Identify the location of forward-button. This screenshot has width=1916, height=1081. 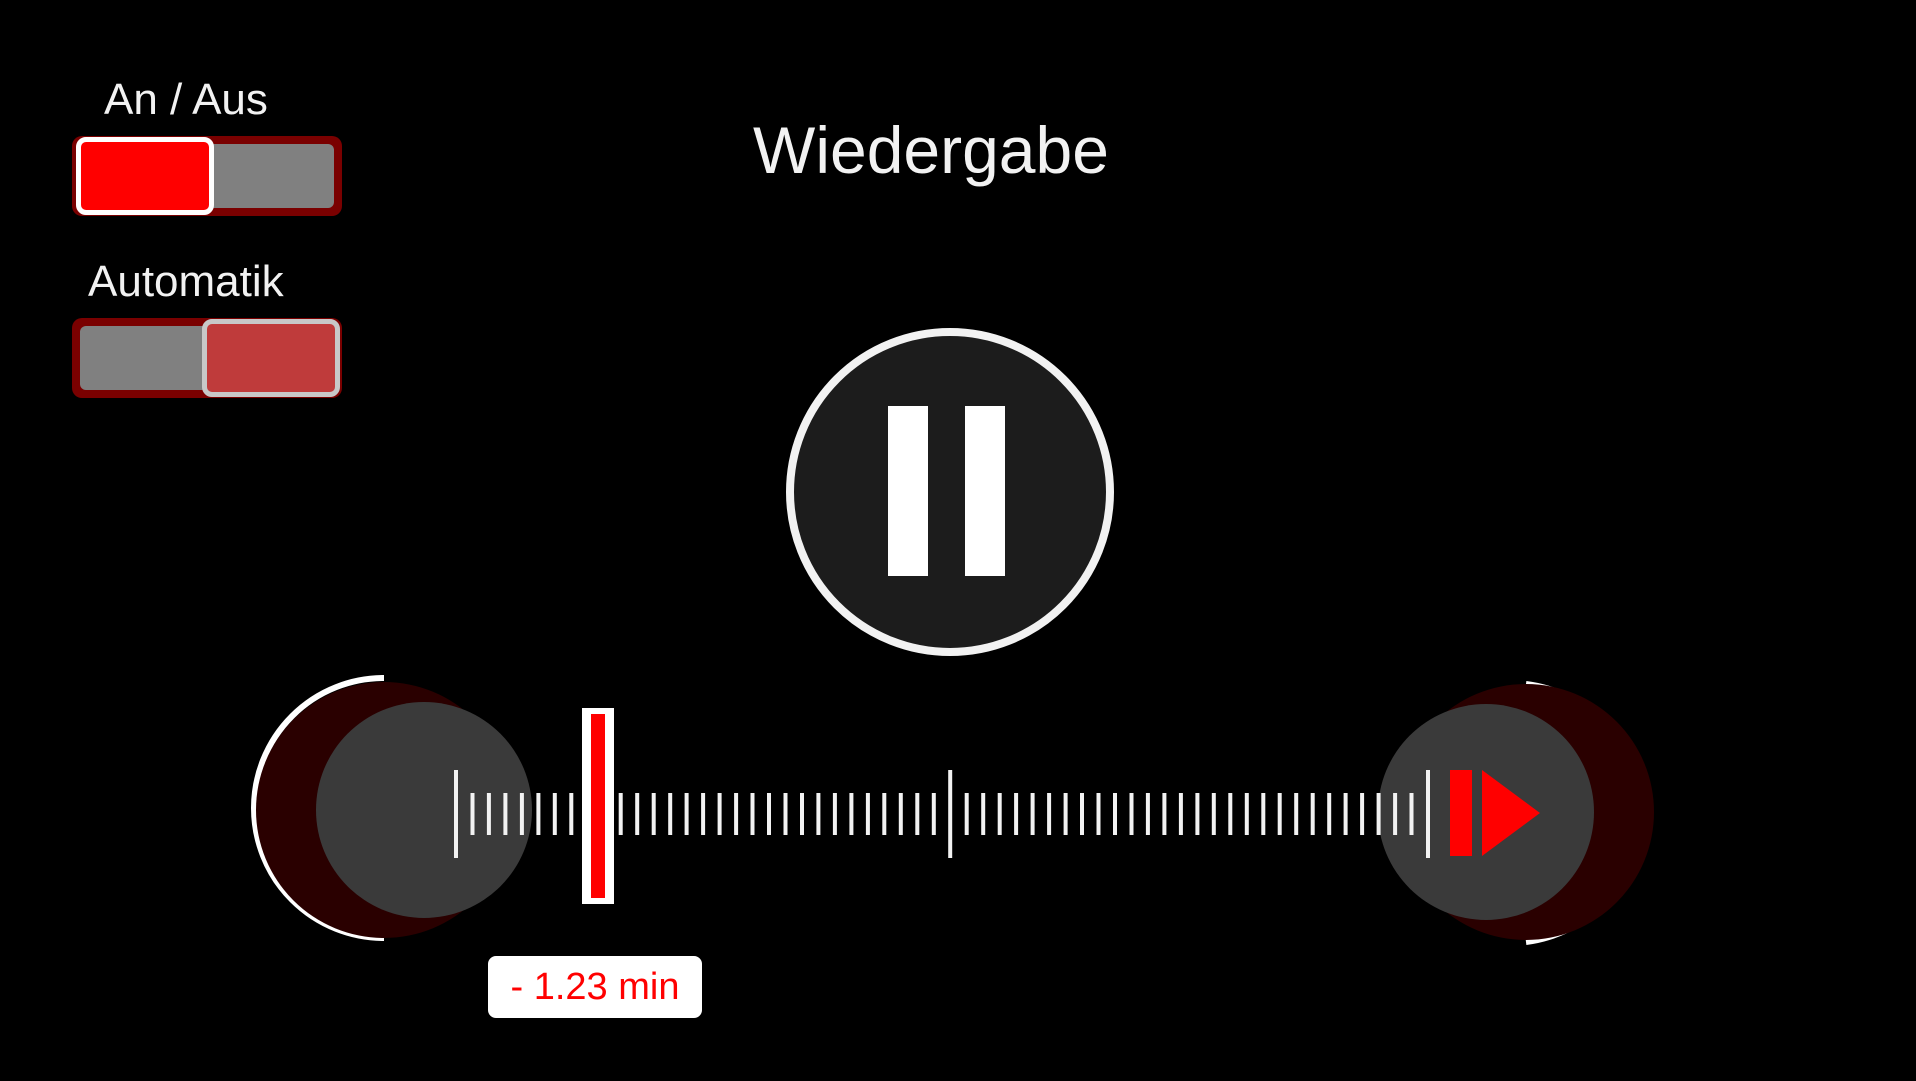
(1516, 813).